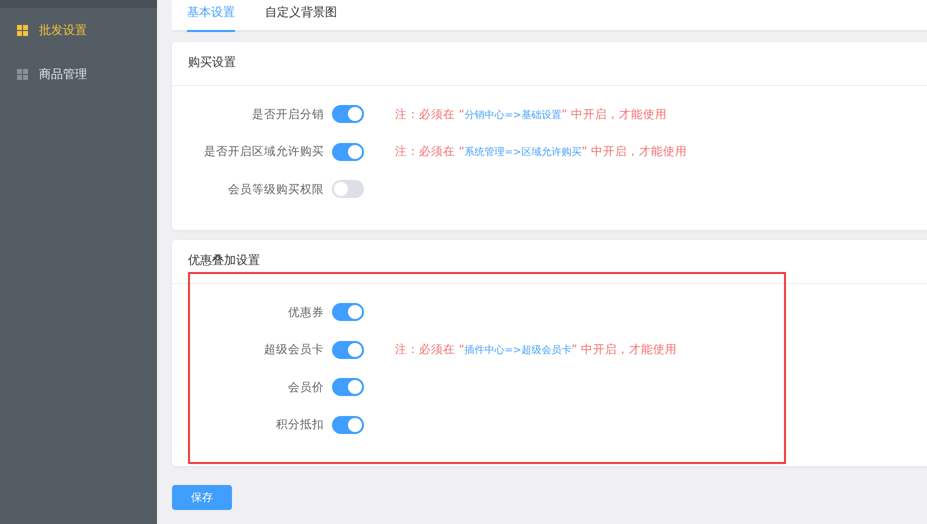 The height and width of the screenshot is (524, 927). What do you see at coordinates (305, 312) in the screenshot?
I see `setting-label: 优惠券` at bounding box center [305, 312].